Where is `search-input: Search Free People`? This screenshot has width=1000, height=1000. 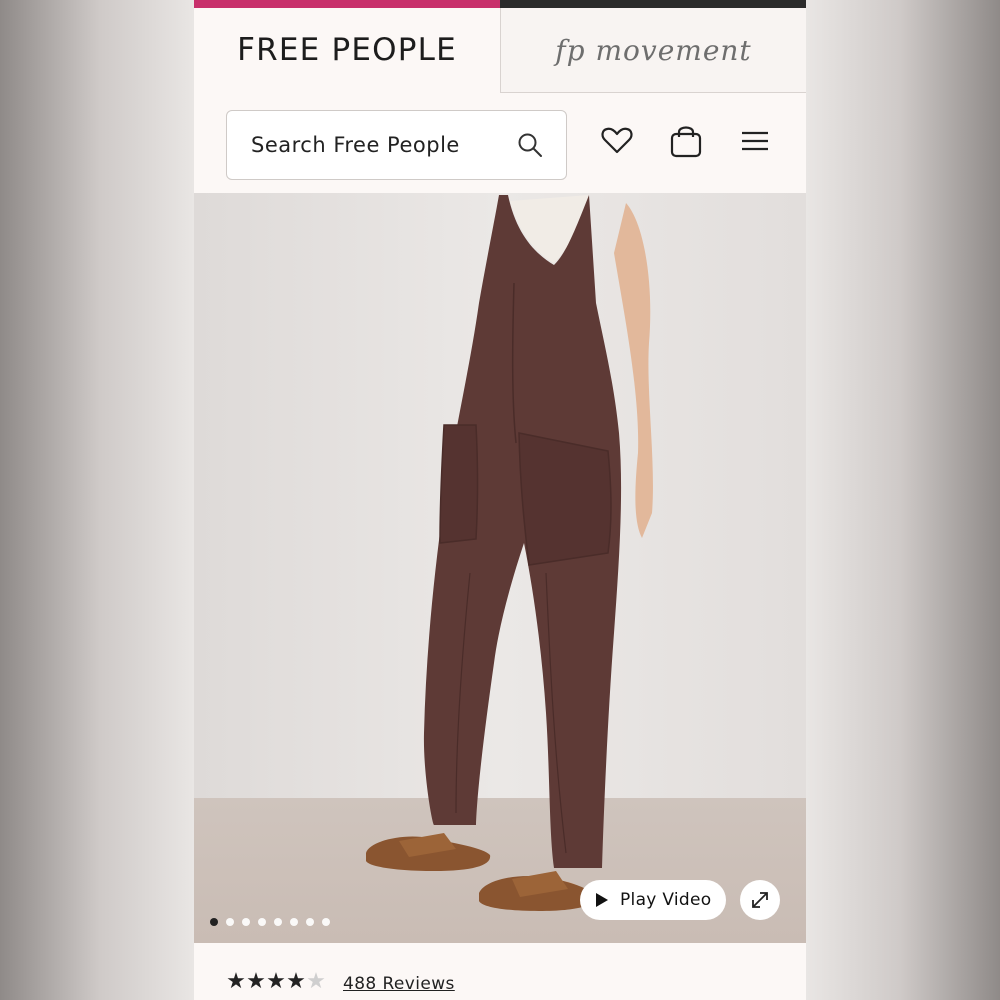 search-input: Search Free People is located at coordinates (396, 145).